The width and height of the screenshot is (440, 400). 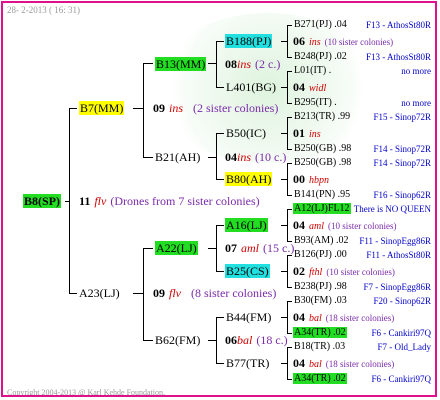 I want to click on g4-num: 00, so click(x=299, y=179).